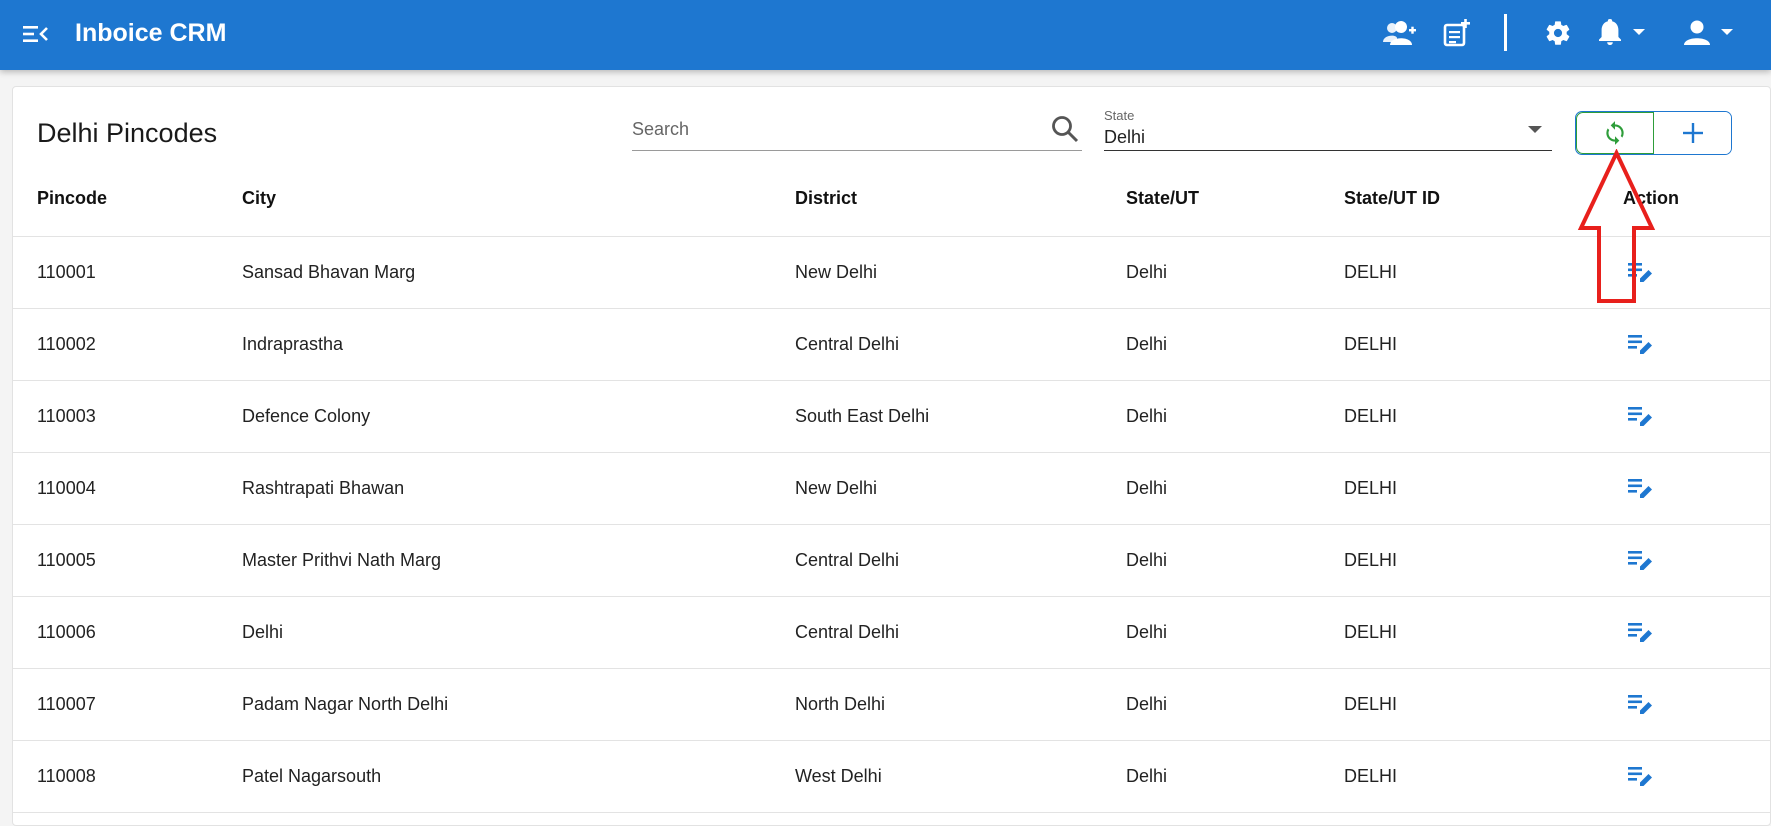  I want to click on table-row: 110006 Delhi Central Delhi Delhi DELHI, so click(891, 632).